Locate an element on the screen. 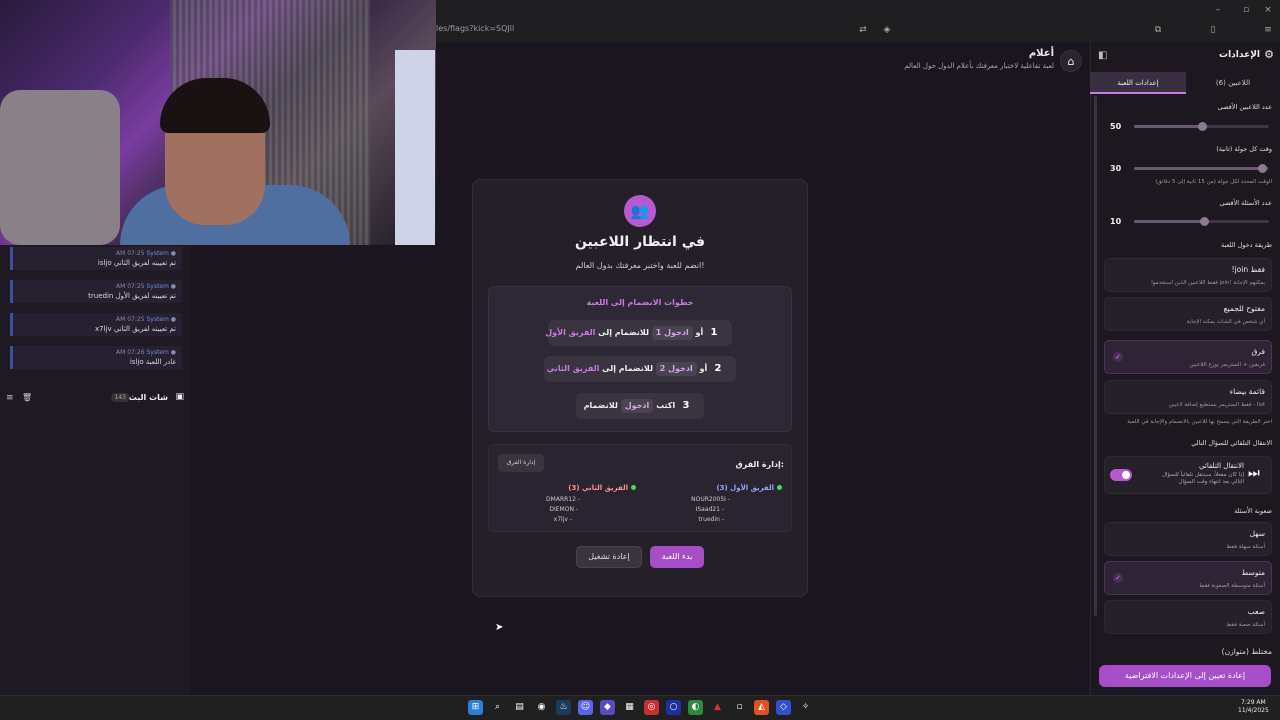 This screenshot has width=1280, height=720. obs-icon: ◉ is located at coordinates (541, 707).